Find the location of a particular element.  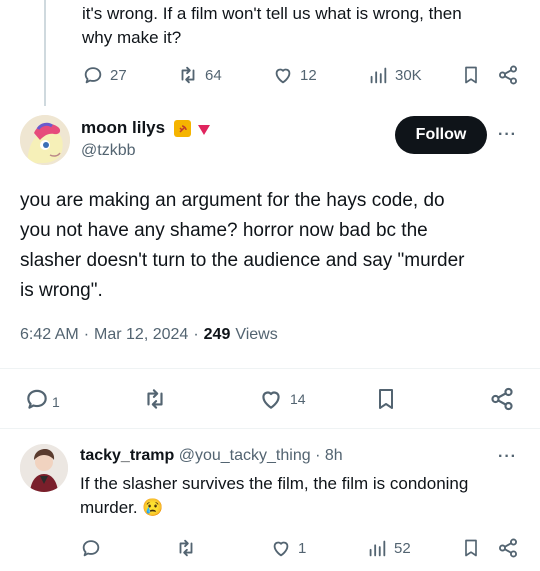

display-name: moon lilys is located at coordinates (123, 128).